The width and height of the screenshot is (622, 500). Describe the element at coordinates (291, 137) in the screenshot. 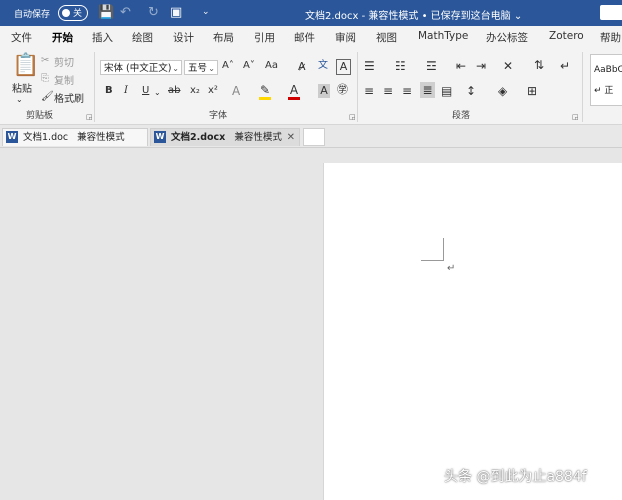

I see `close-icon: ✕` at that location.